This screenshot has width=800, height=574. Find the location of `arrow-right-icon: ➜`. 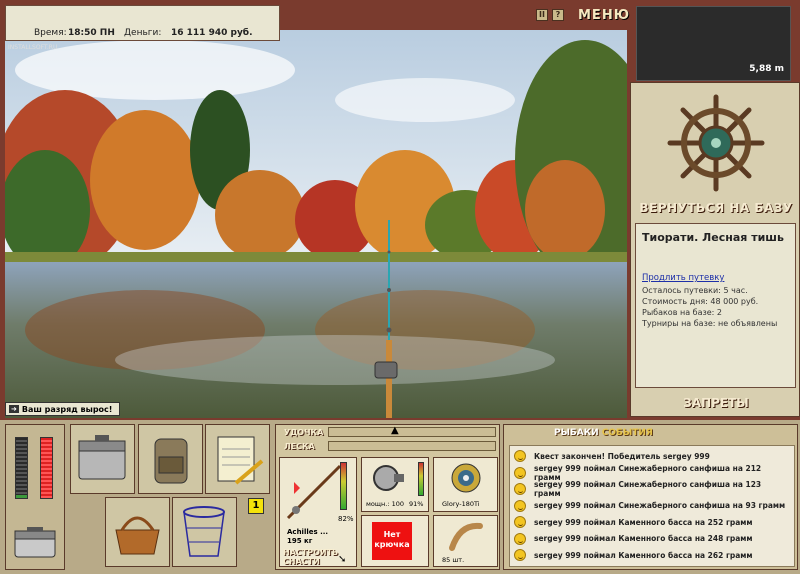

arrow-right-icon: ➜ is located at coordinates (14, 409).